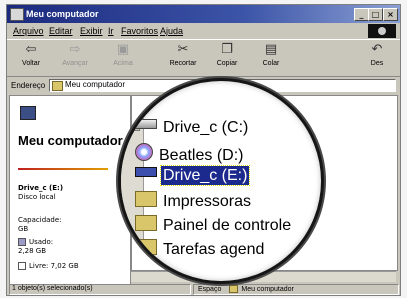  I want to click on menu-arquivo: Arquivo, so click(28, 31).